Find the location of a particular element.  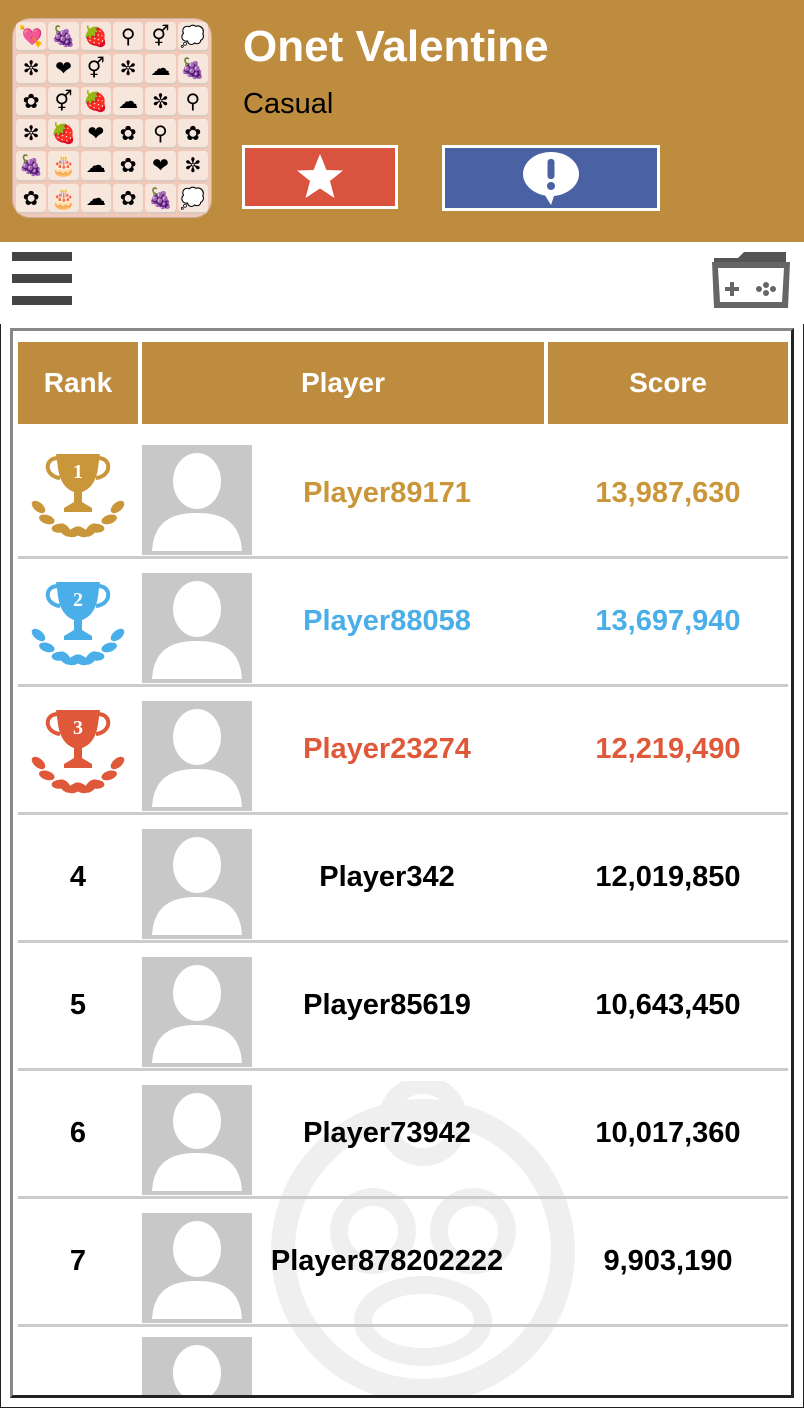

rank-number: 5 is located at coordinates (78, 1005).